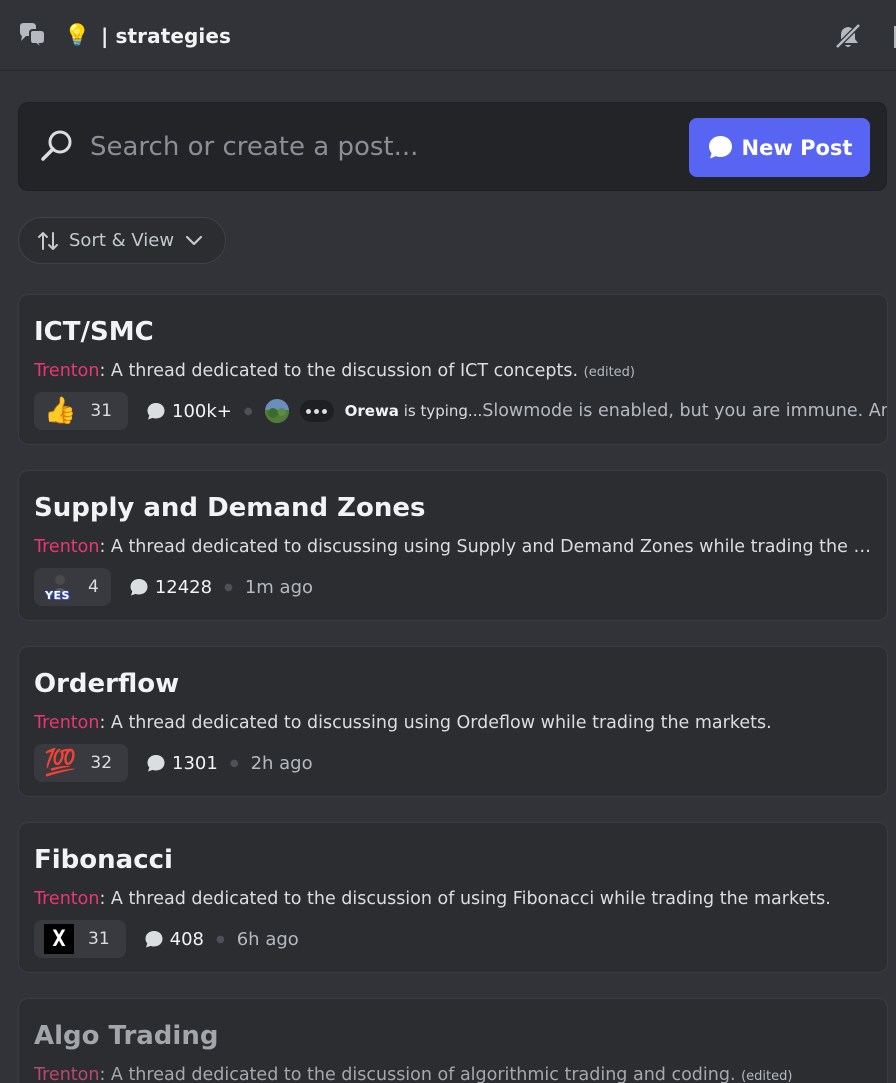  I want to click on post-meta: YES 4 12428 ● 1m ago, so click(173, 587).